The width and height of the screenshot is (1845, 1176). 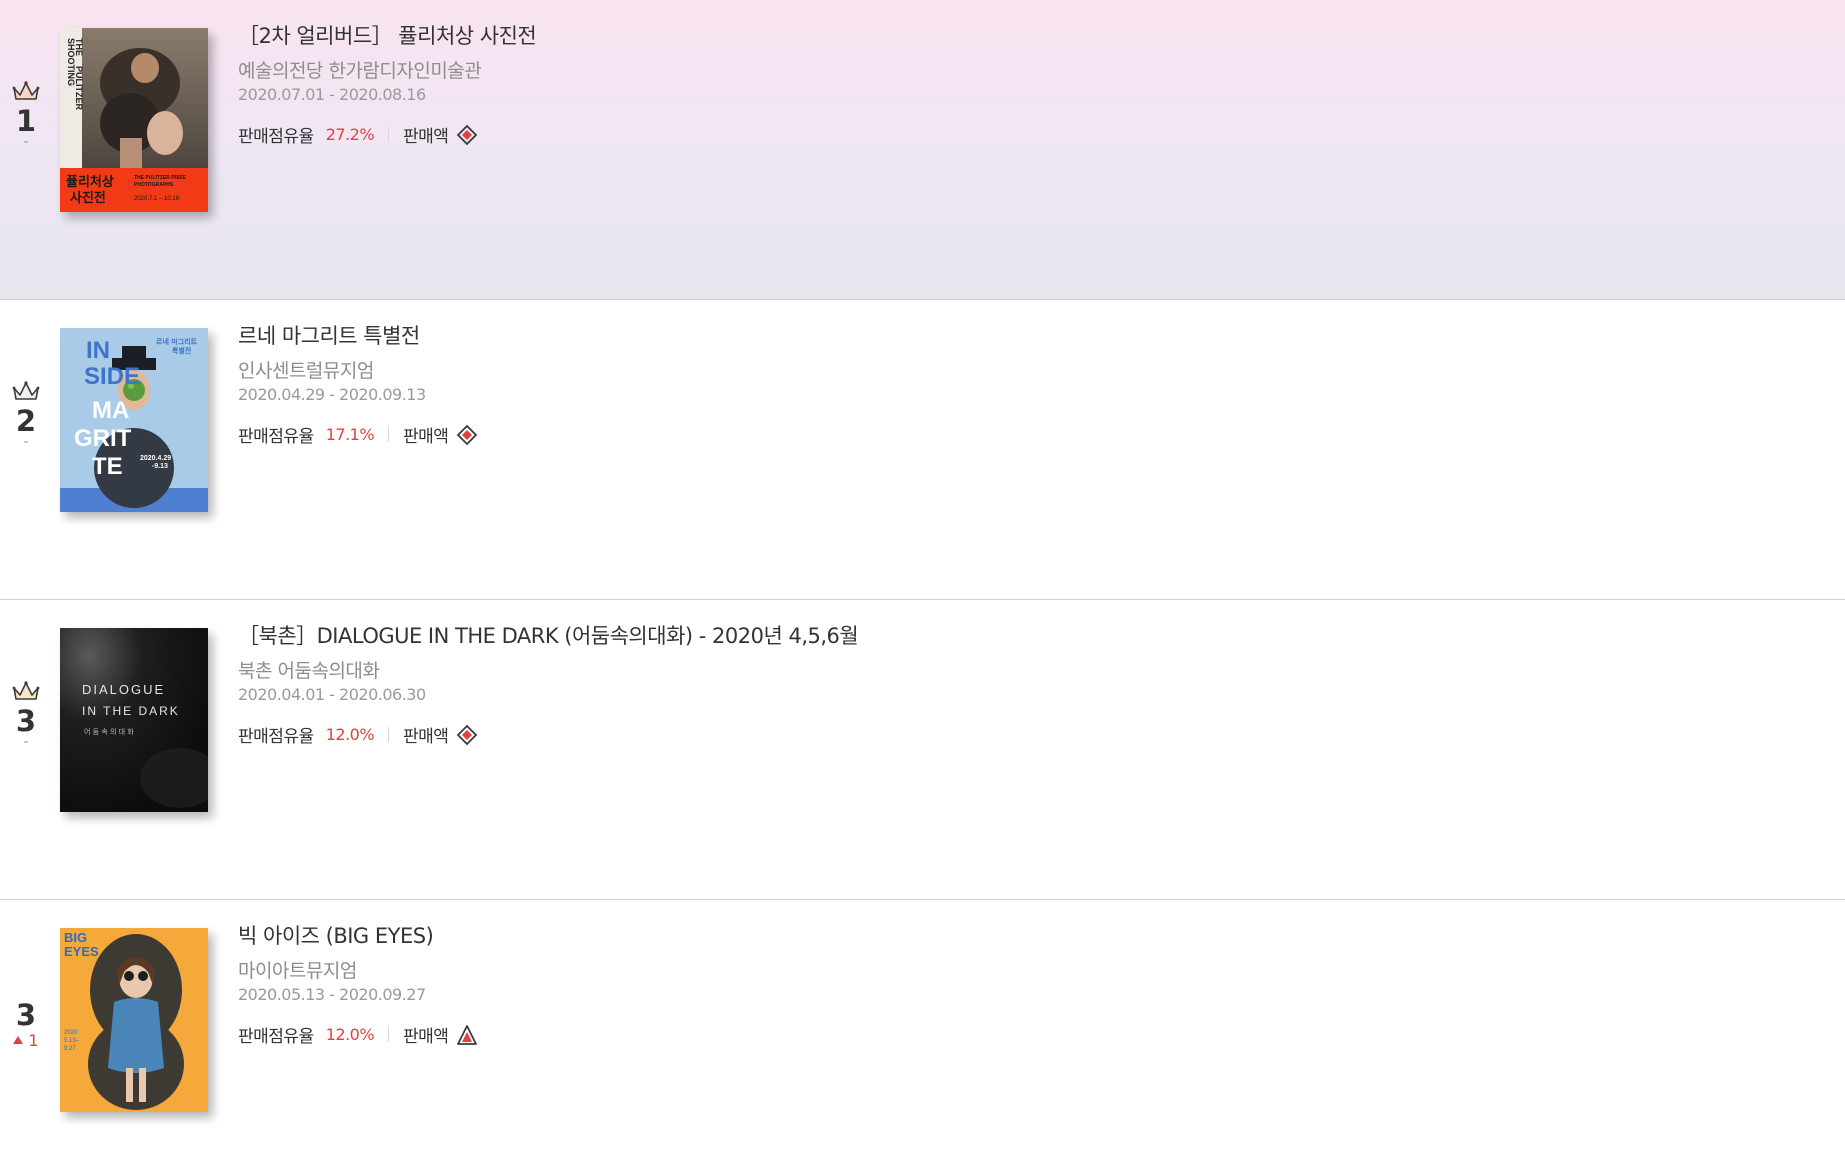 What do you see at coordinates (131, 711) in the screenshot?
I see `svg-text: IN THE DARK` at bounding box center [131, 711].